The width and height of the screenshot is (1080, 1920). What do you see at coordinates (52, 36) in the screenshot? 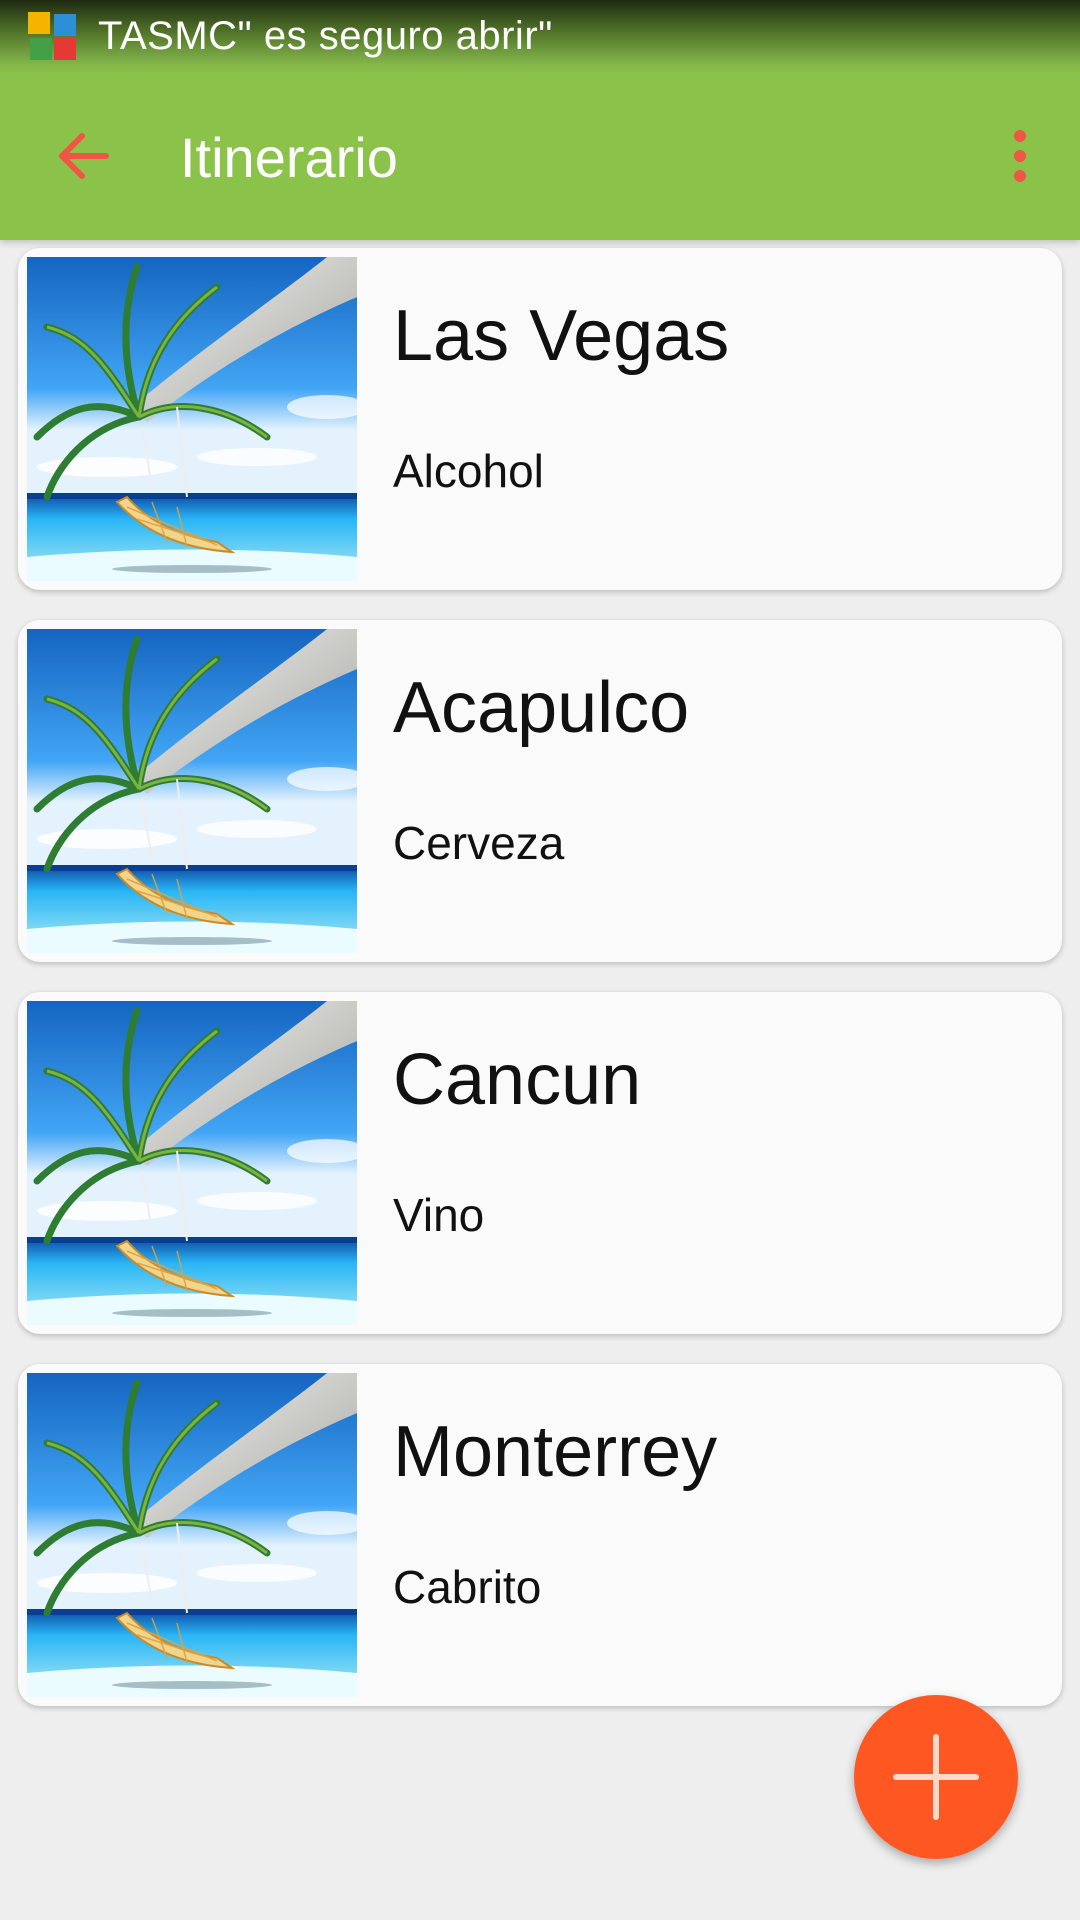
I see `avg-shield-icon` at bounding box center [52, 36].